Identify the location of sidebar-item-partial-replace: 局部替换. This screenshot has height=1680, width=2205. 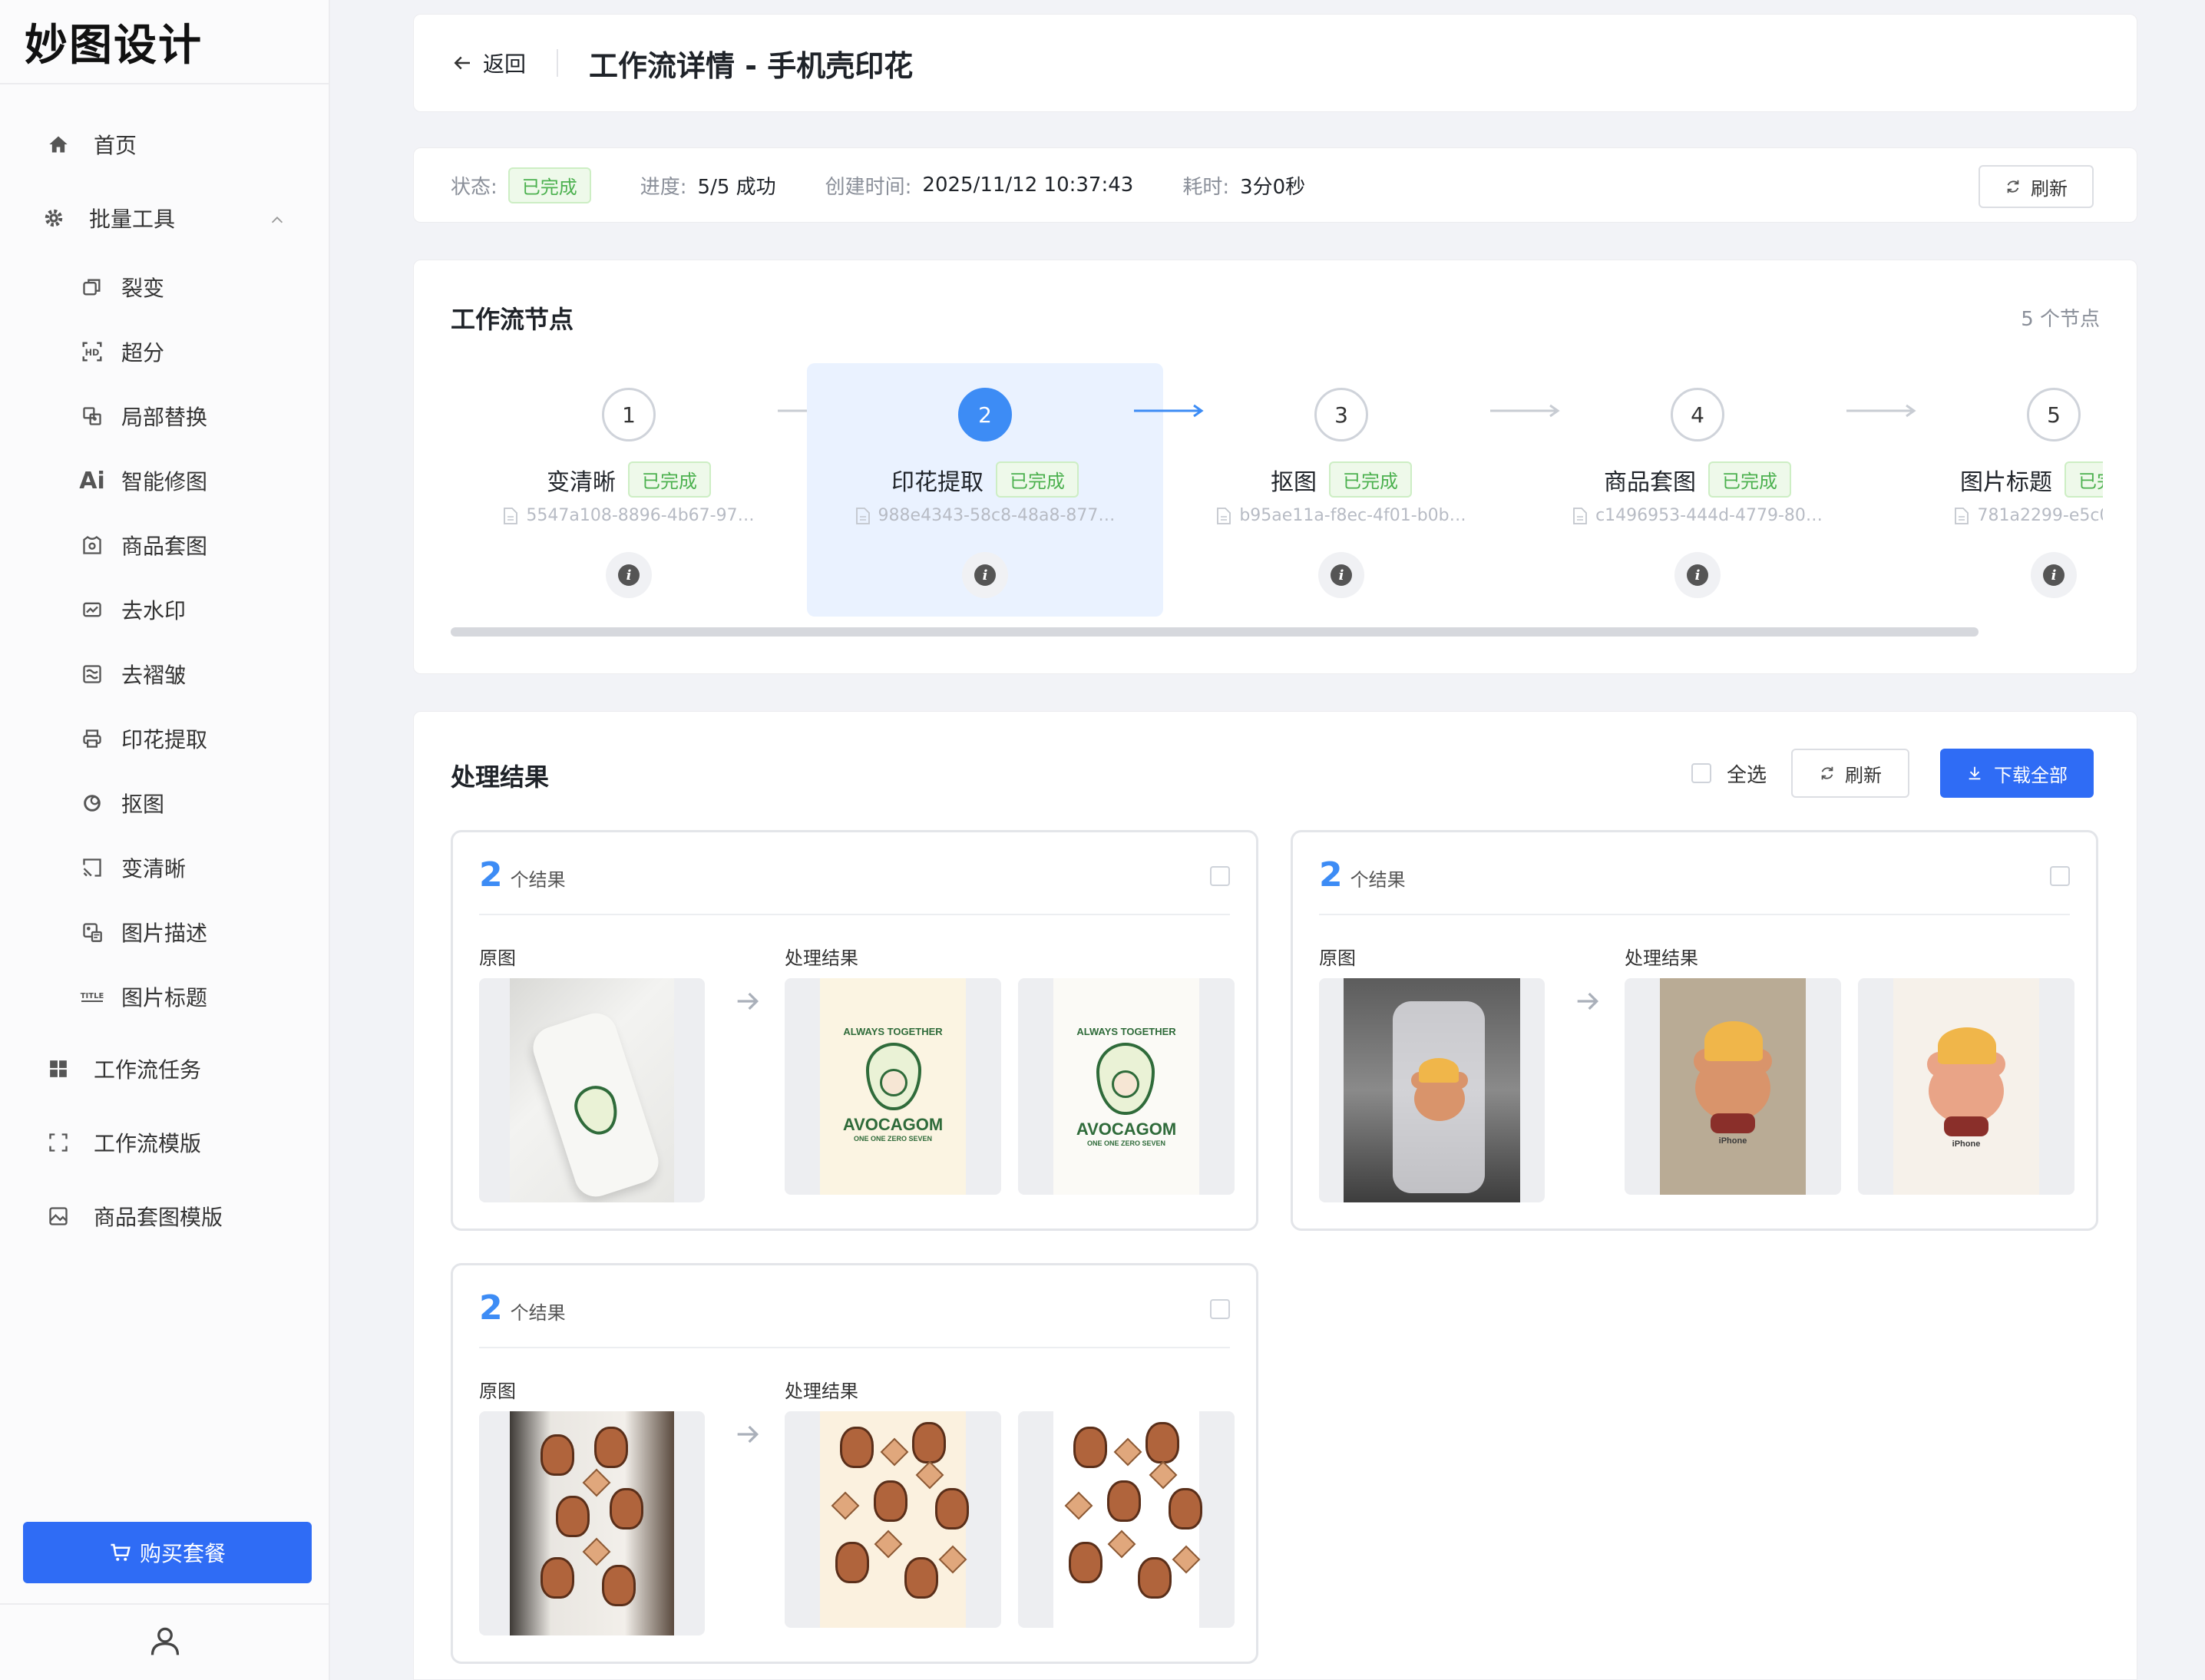
(164, 416).